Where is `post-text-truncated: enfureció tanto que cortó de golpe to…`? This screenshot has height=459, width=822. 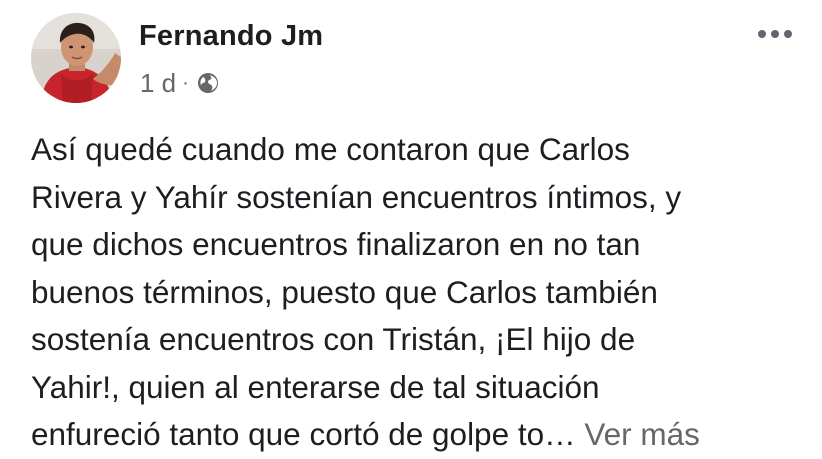
post-text-truncated: enfureció tanto que cortó de golpe to… is located at coordinates (303, 434).